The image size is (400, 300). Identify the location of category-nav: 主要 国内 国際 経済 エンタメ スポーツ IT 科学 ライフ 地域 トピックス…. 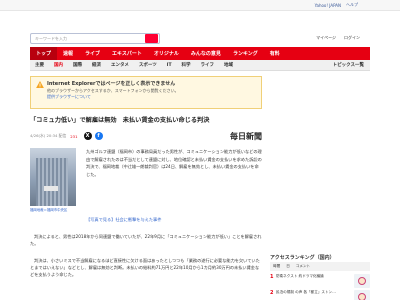
(200, 65).